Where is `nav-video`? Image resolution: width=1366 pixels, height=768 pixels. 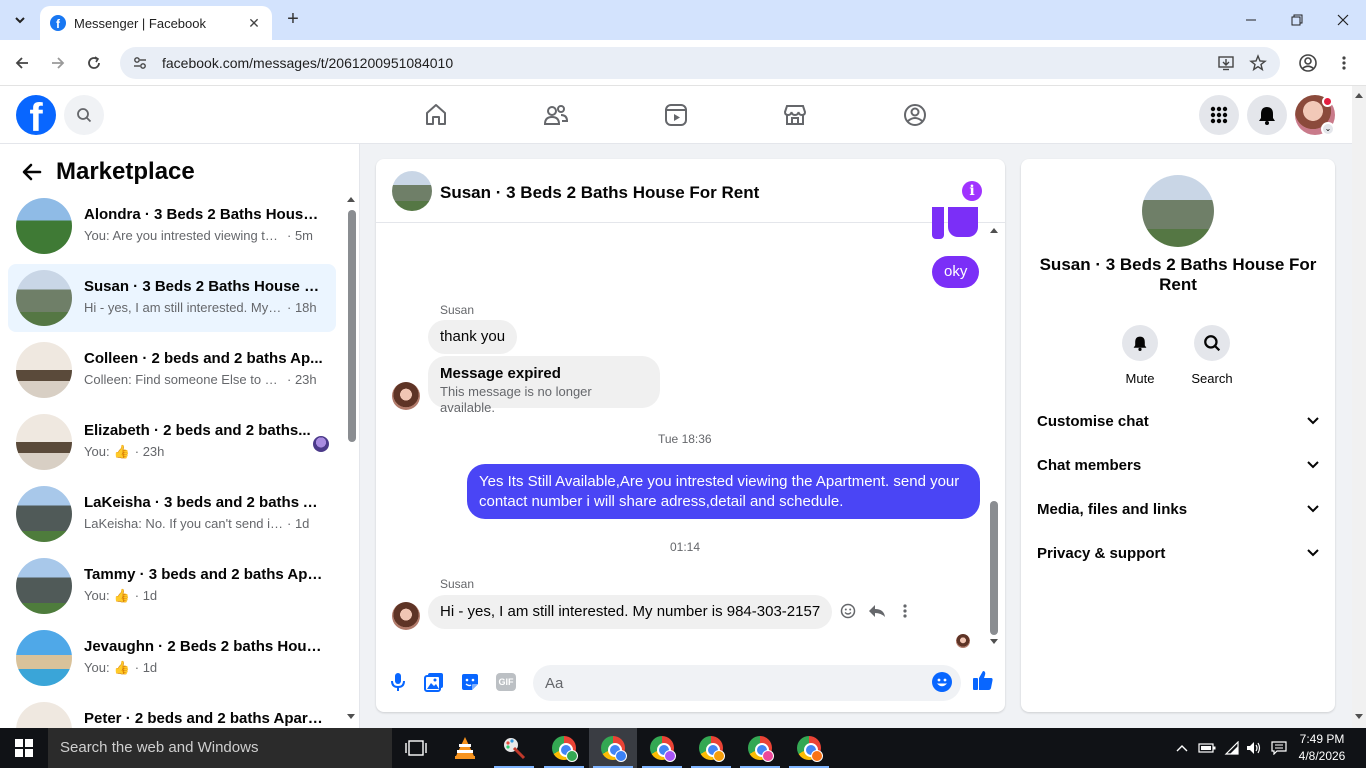 nav-video is located at coordinates (676, 115).